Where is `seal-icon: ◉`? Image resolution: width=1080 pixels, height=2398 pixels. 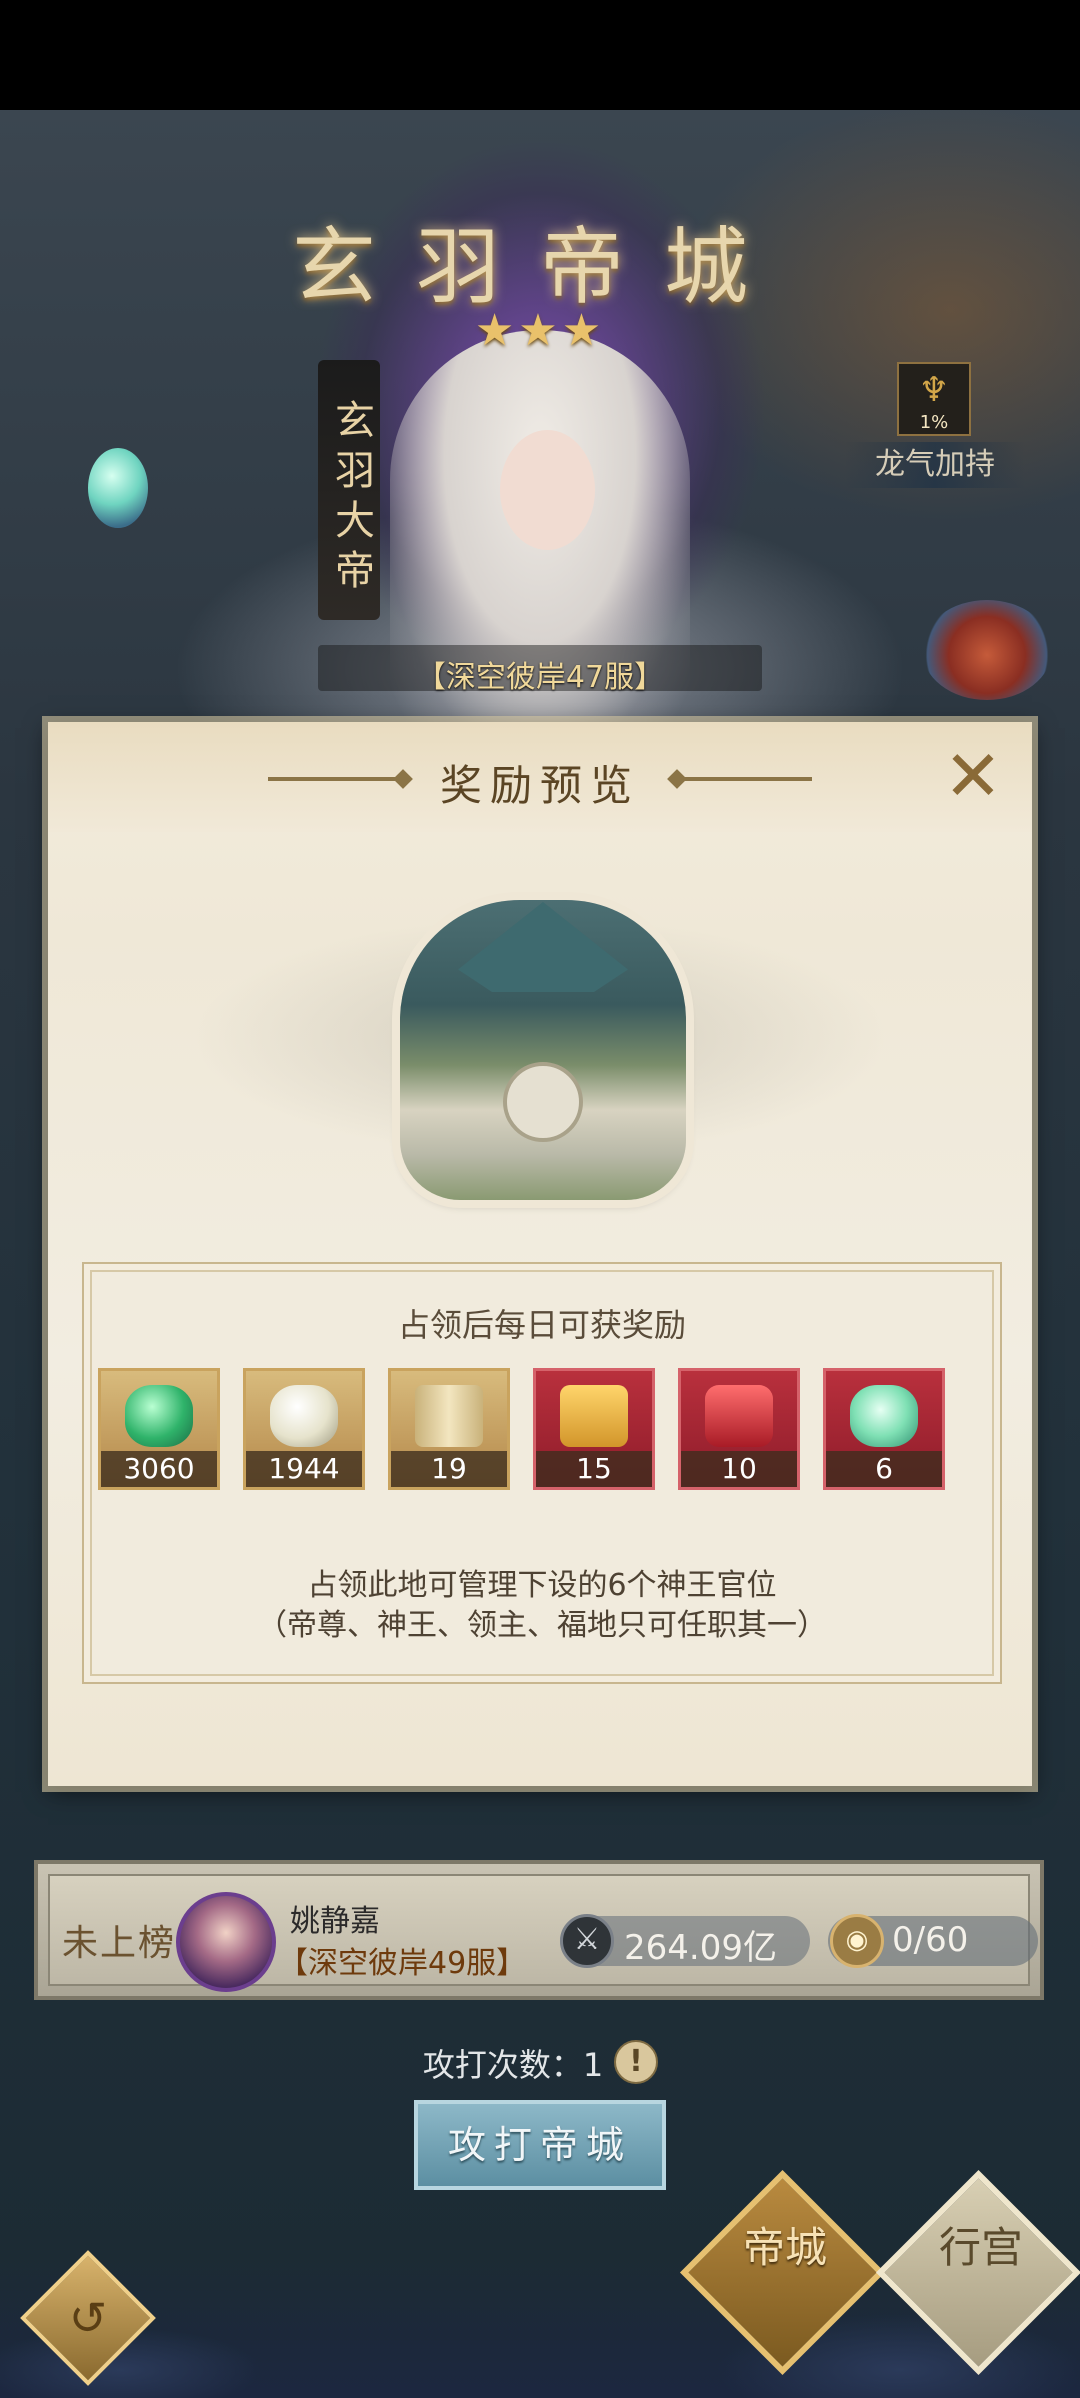 seal-icon: ◉ is located at coordinates (857, 1941).